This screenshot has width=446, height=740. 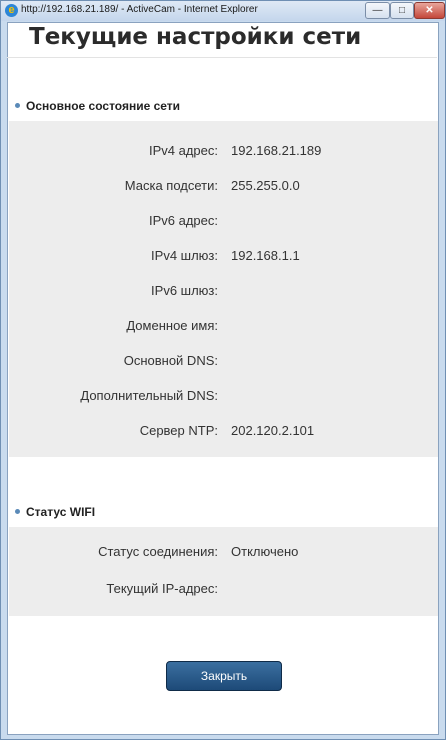 What do you see at coordinates (224, 676) in the screenshot?
I see `close-button: Закрыть` at bounding box center [224, 676].